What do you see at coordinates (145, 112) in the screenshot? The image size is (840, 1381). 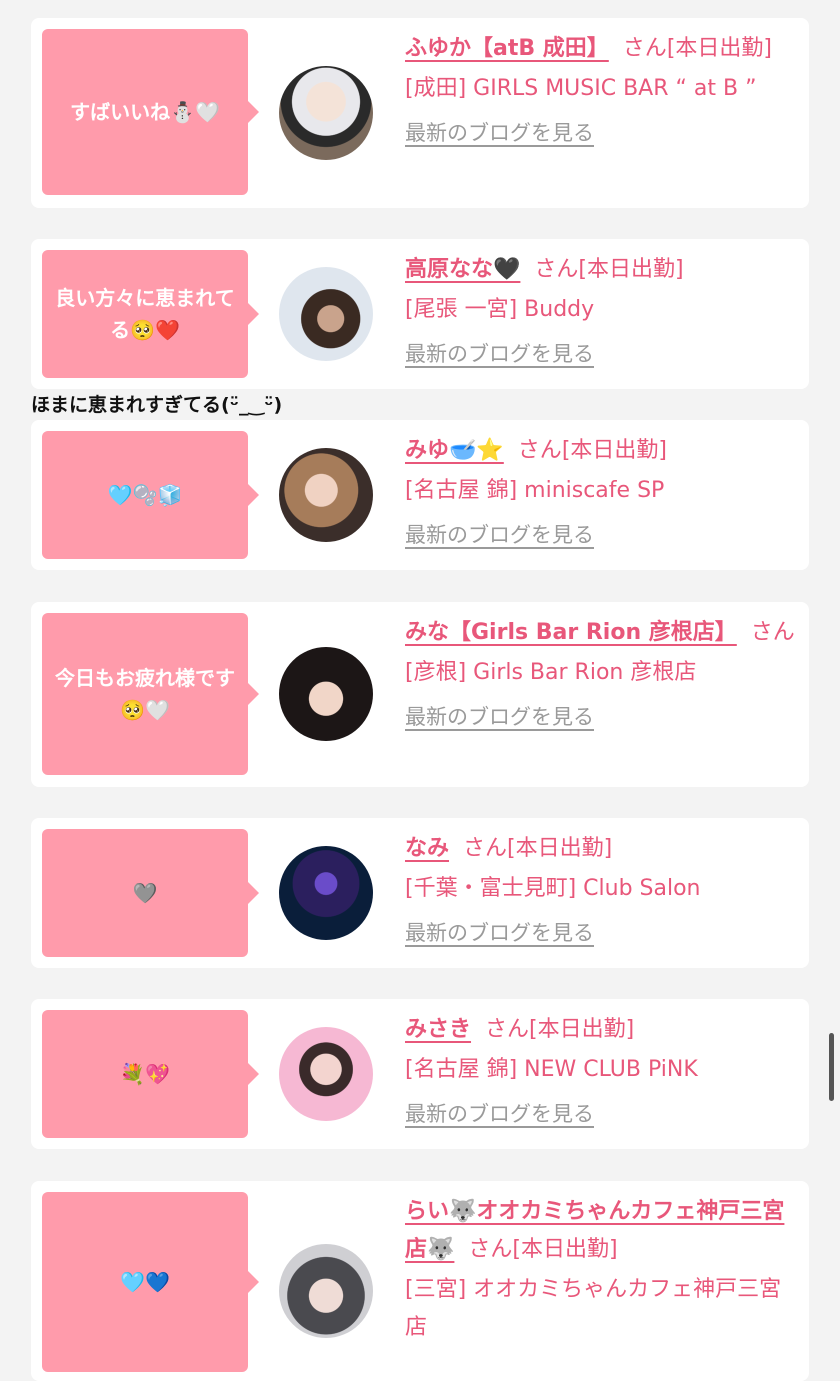 I see `comment-text: すばいいね⛄🤍` at bounding box center [145, 112].